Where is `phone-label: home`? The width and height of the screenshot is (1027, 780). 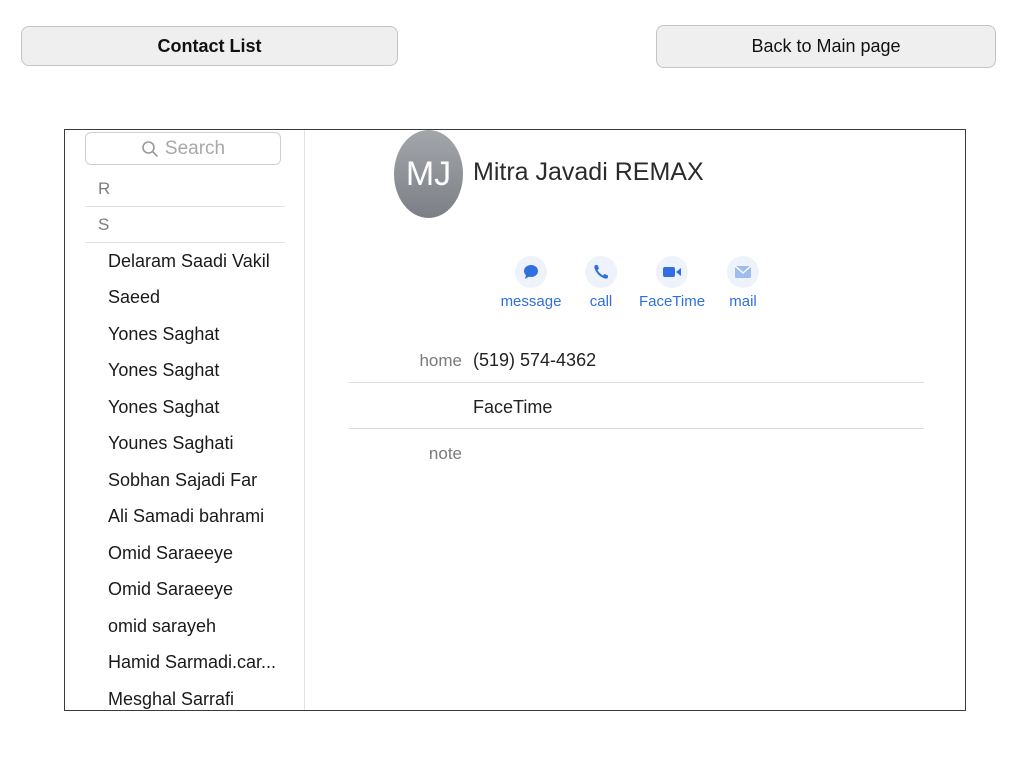 phone-label: home is located at coordinates (440, 360).